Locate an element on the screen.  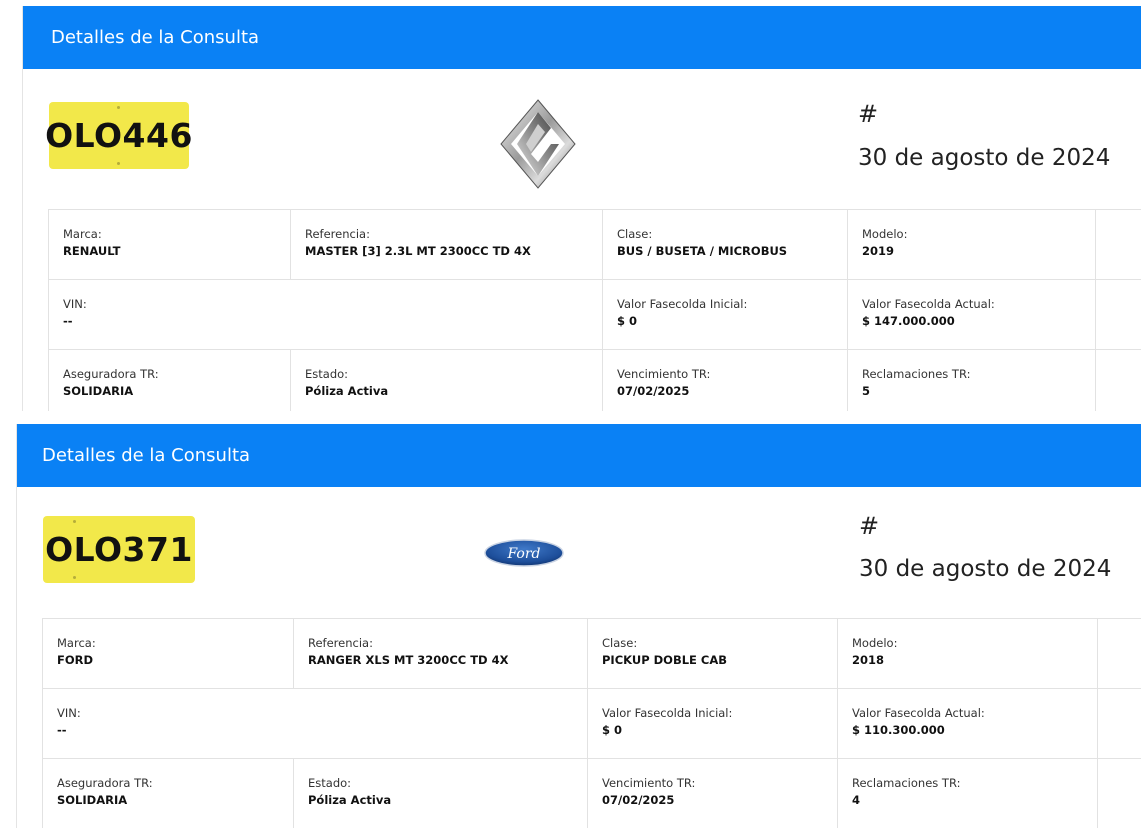
plate-number: OLO446 is located at coordinates (119, 135).